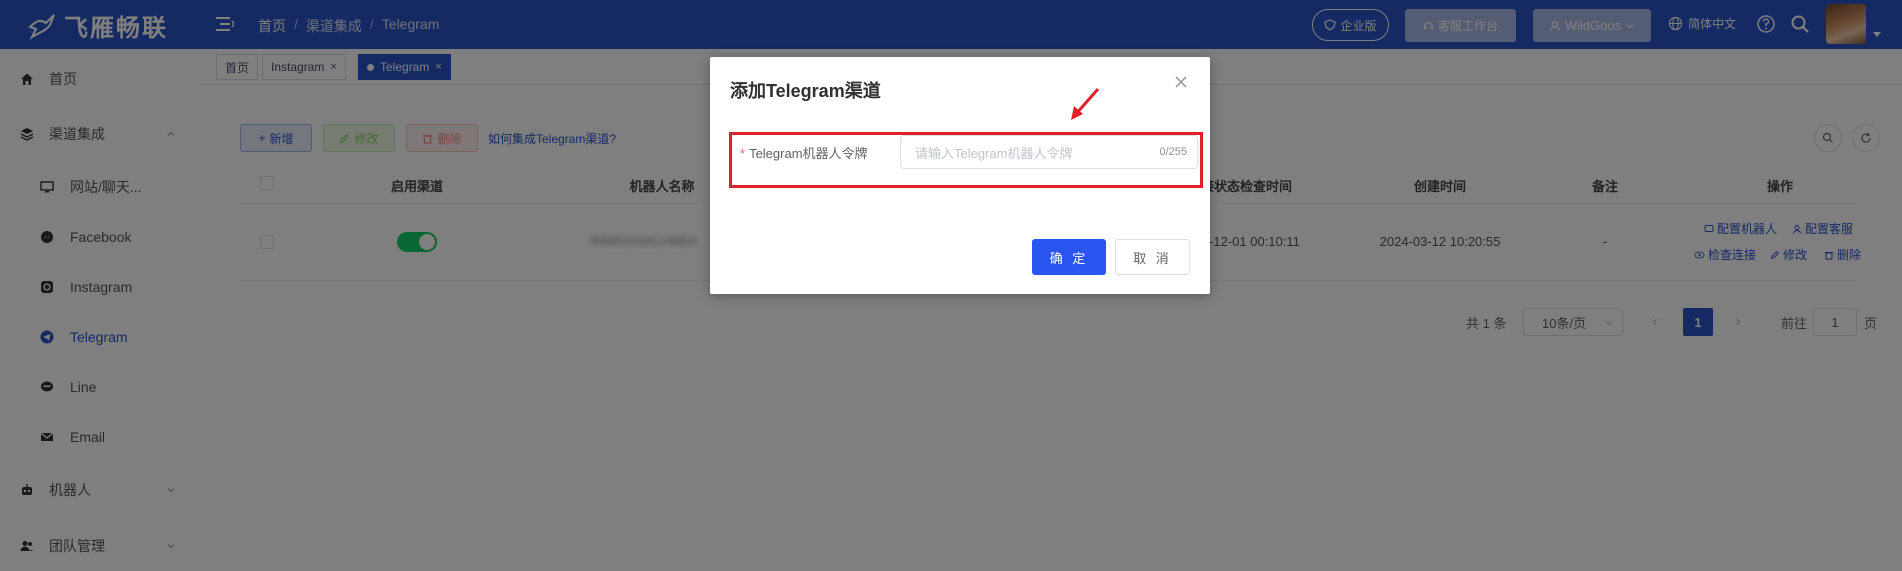  Describe the element at coordinates (1152, 257) in the screenshot. I see `cancel-button: 取 消` at that location.